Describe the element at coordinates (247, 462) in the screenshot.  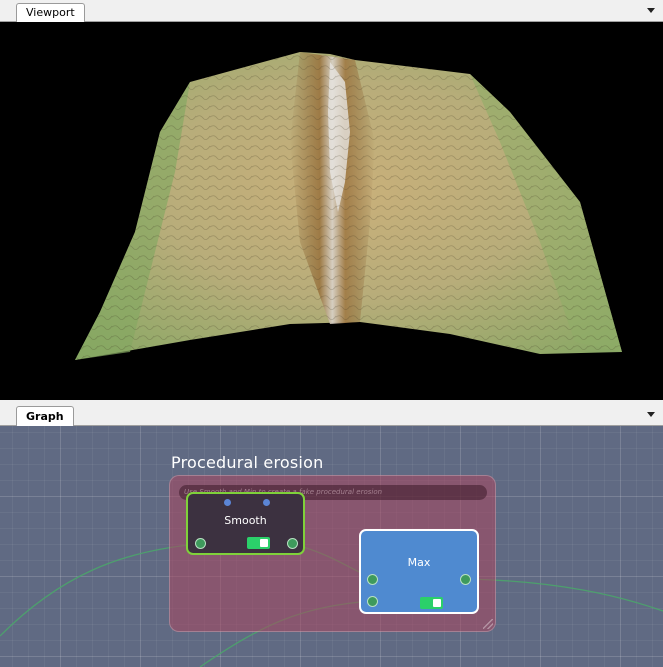
I see `group-title: Procedural erosion` at that location.